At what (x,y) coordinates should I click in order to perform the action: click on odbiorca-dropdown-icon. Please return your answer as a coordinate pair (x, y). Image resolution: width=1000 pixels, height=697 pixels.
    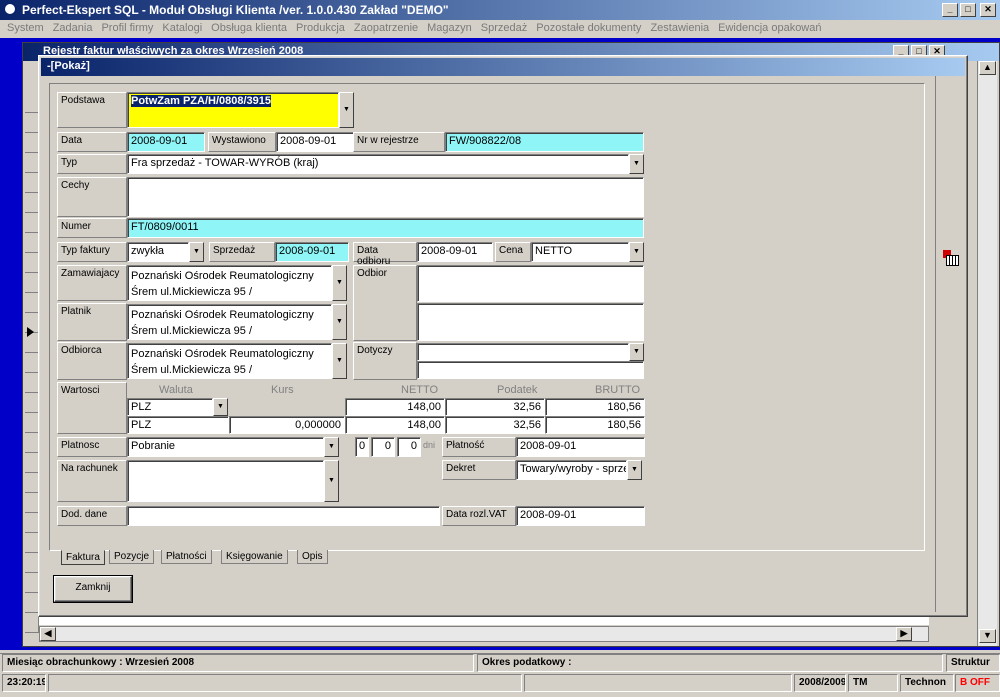
    Looking at the image, I should click on (339, 361).